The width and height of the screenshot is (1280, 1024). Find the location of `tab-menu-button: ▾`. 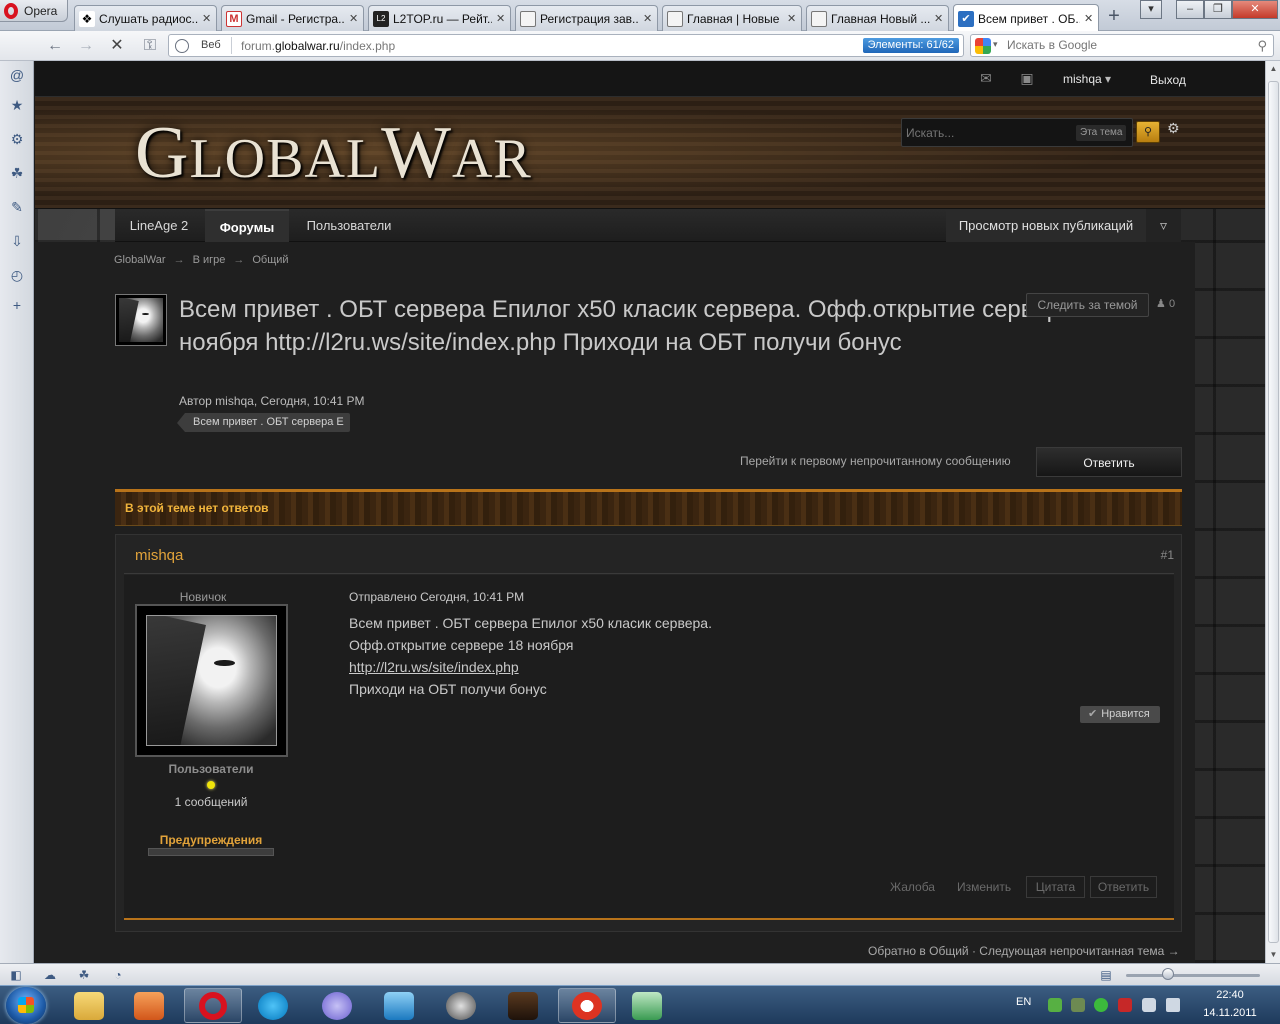

tab-menu-button: ▾ is located at coordinates (1151, 9).